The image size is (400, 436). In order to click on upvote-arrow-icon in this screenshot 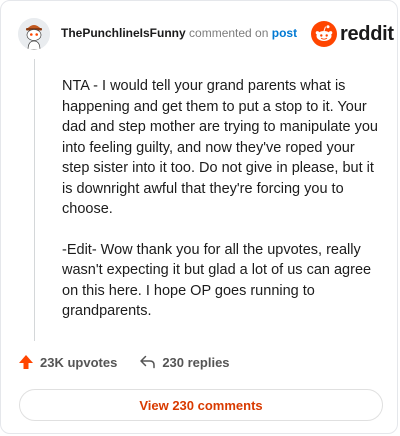, I will do `click(26, 362)`.